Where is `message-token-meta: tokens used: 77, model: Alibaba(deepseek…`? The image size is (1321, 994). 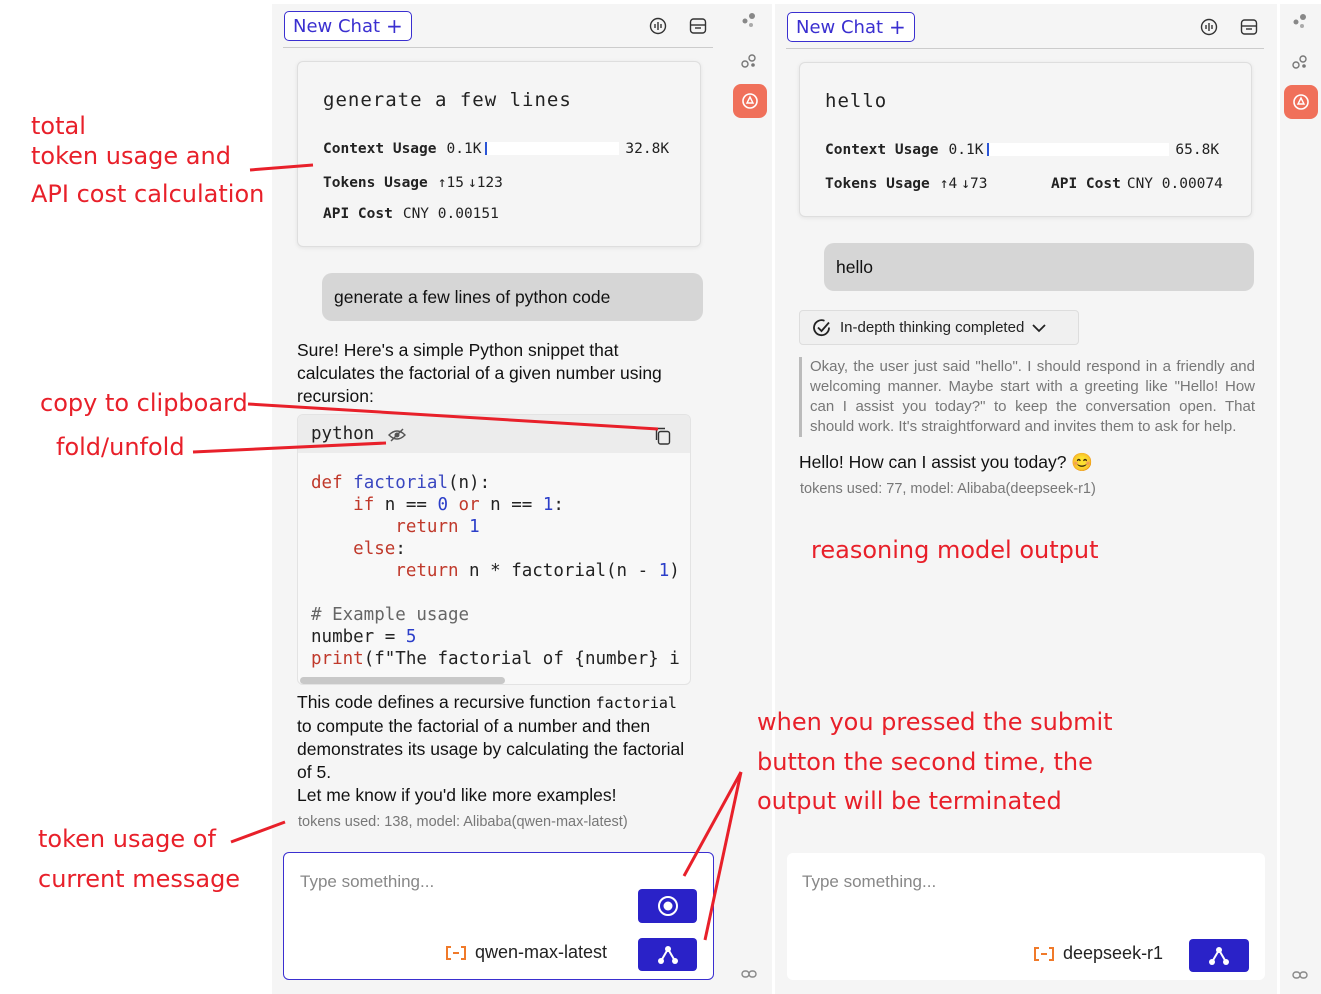 message-token-meta: tokens used: 77, model: Alibaba(deepseek… is located at coordinates (948, 489).